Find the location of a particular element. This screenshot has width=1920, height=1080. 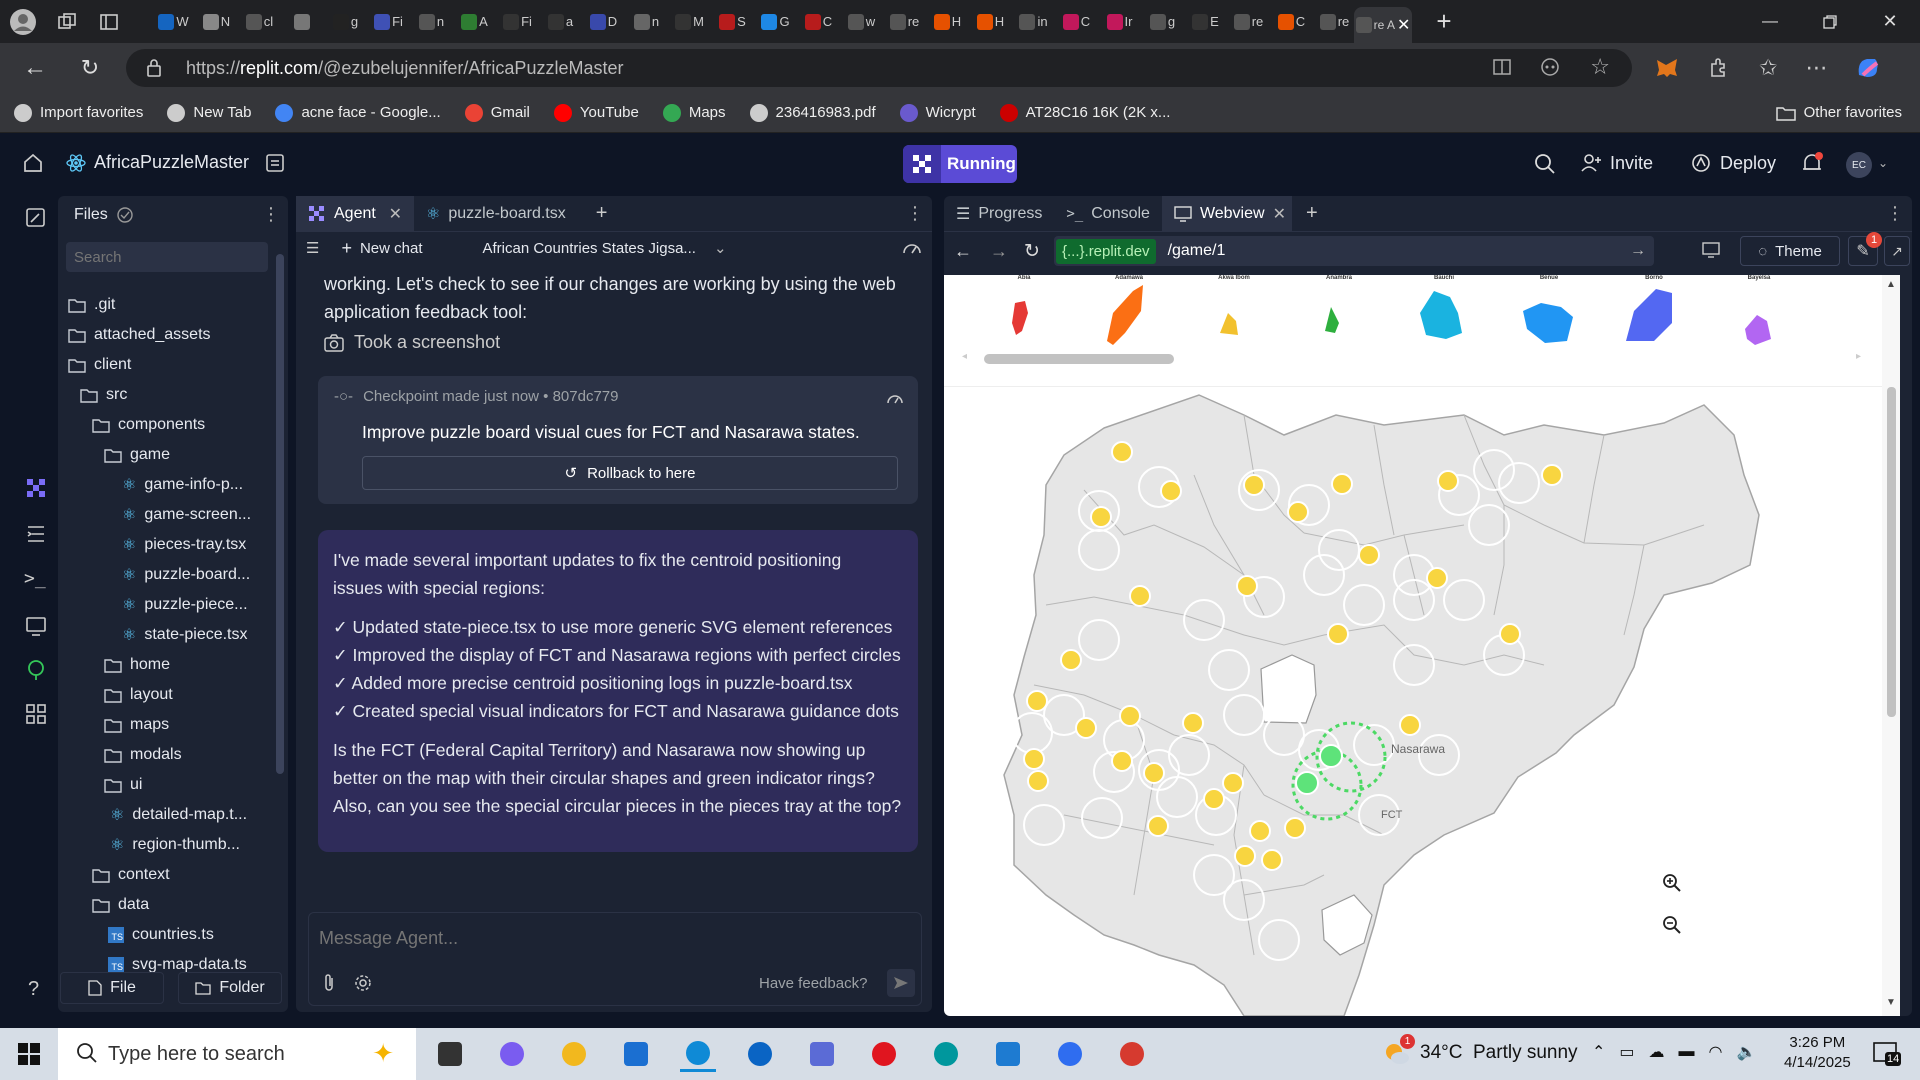

attach-paperclip-icon is located at coordinates (329, 983).